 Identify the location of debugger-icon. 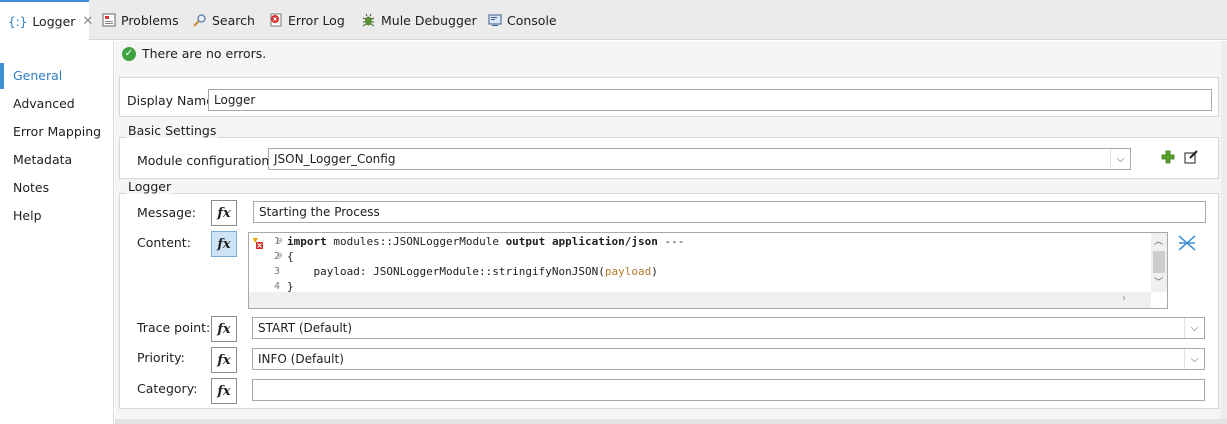
(368, 20).